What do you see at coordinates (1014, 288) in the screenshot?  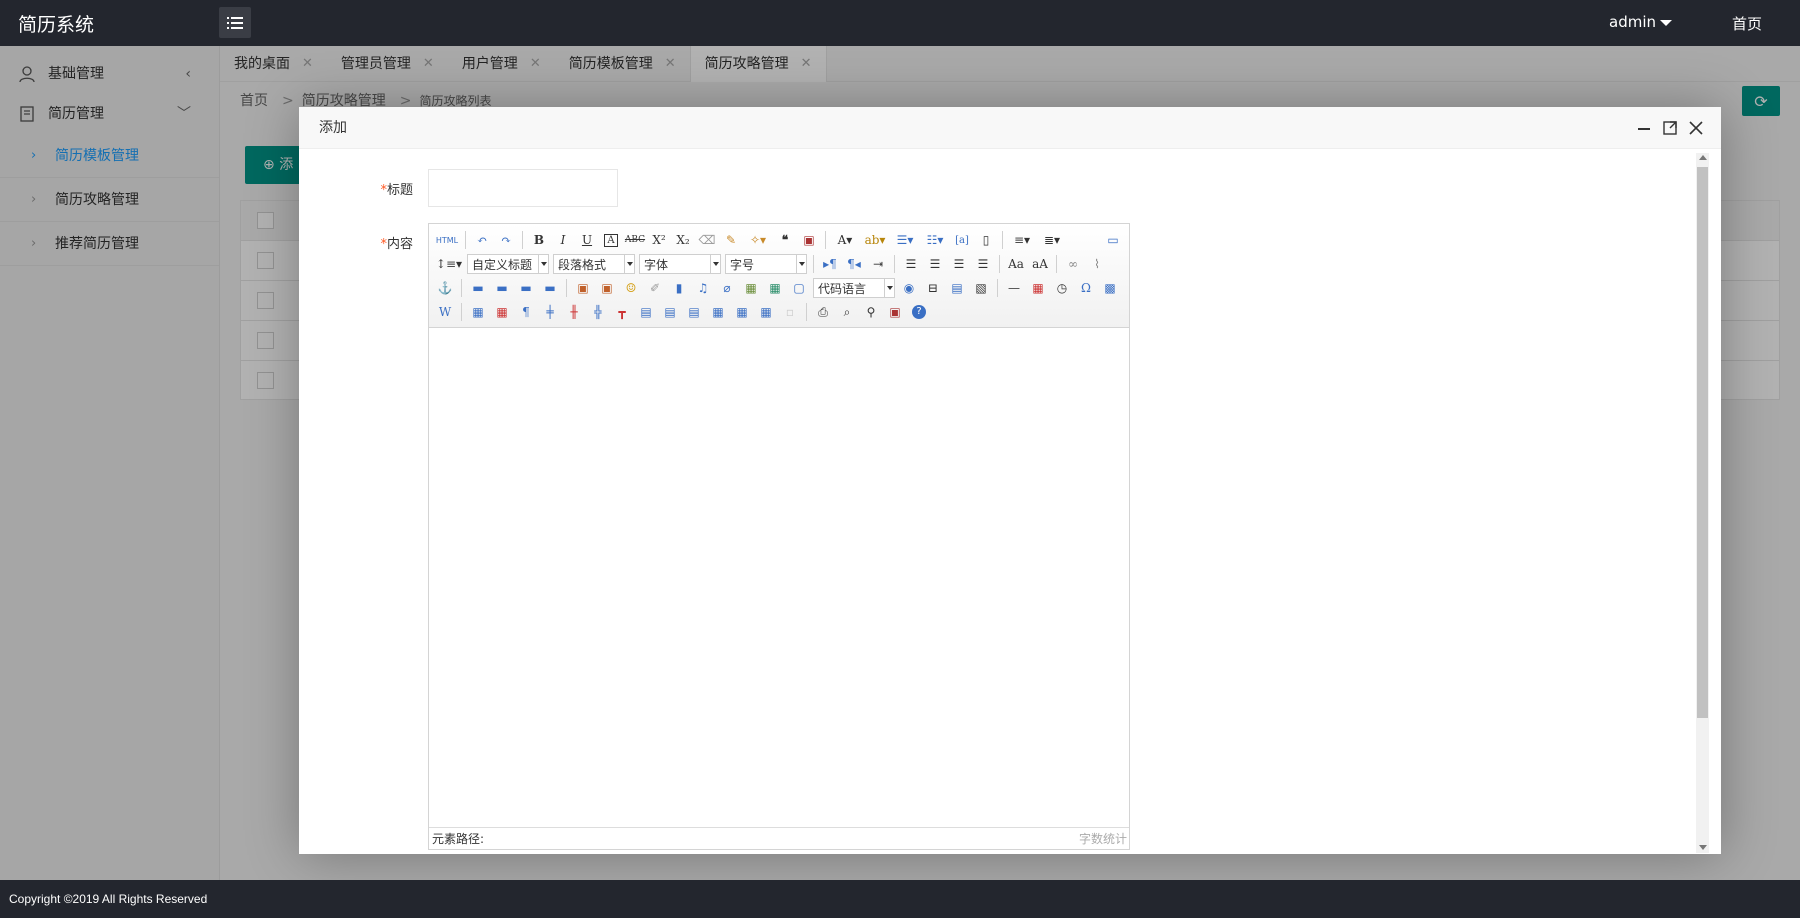 I see `horizontal-rule-icon: —` at bounding box center [1014, 288].